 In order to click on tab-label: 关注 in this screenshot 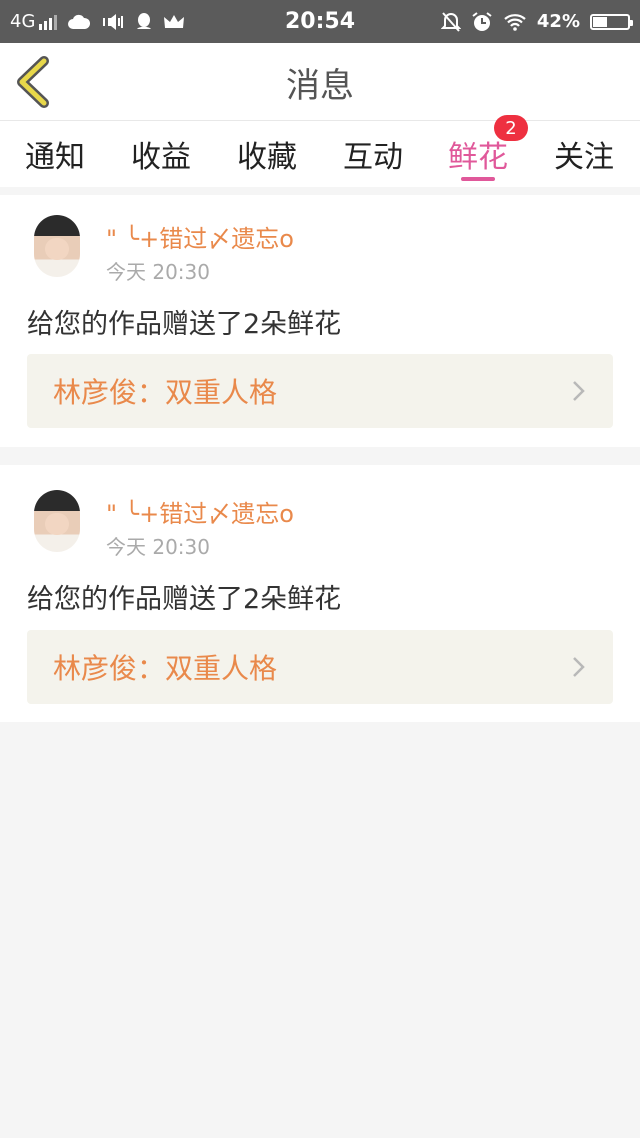, I will do `click(584, 157)`.